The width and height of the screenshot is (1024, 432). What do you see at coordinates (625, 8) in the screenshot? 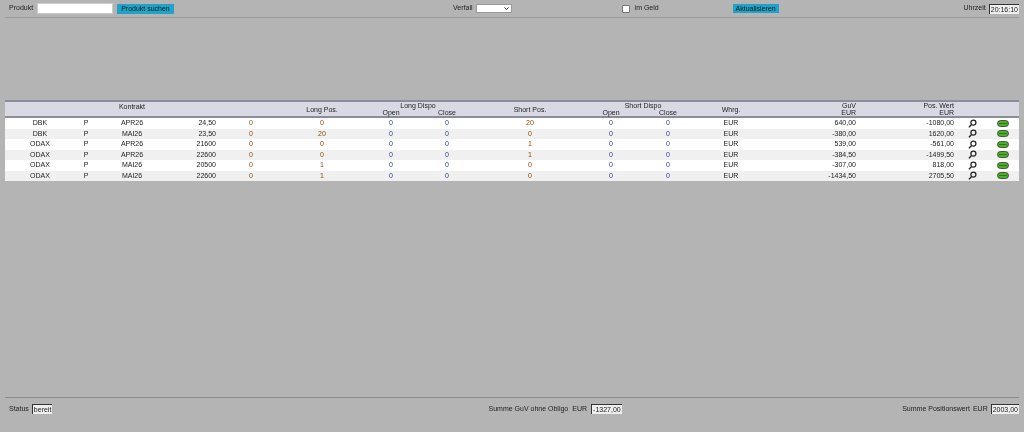
I see `in-money-checkbox` at bounding box center [625, 8].